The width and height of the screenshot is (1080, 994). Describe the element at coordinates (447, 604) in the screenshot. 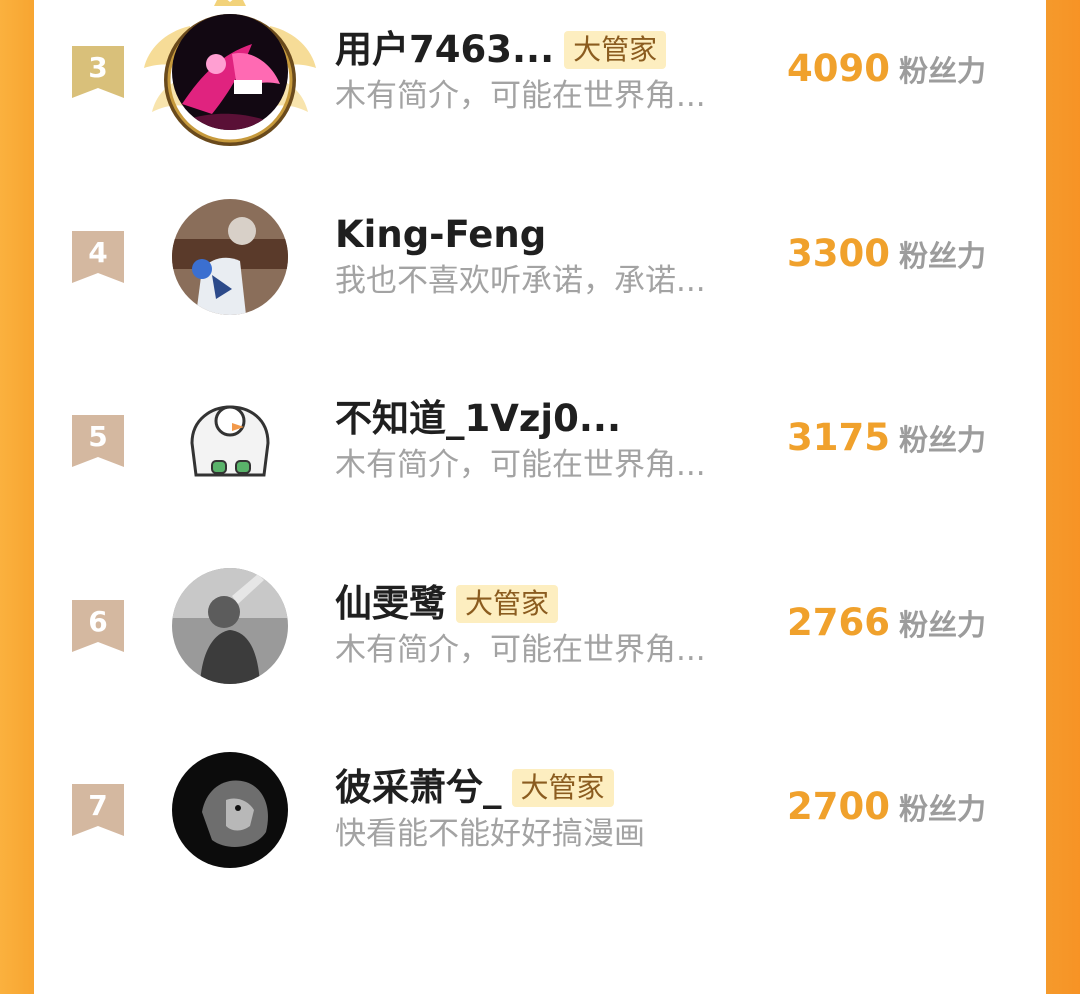

I see `user-name-line: 仙雯鹭 大管家` at that location.